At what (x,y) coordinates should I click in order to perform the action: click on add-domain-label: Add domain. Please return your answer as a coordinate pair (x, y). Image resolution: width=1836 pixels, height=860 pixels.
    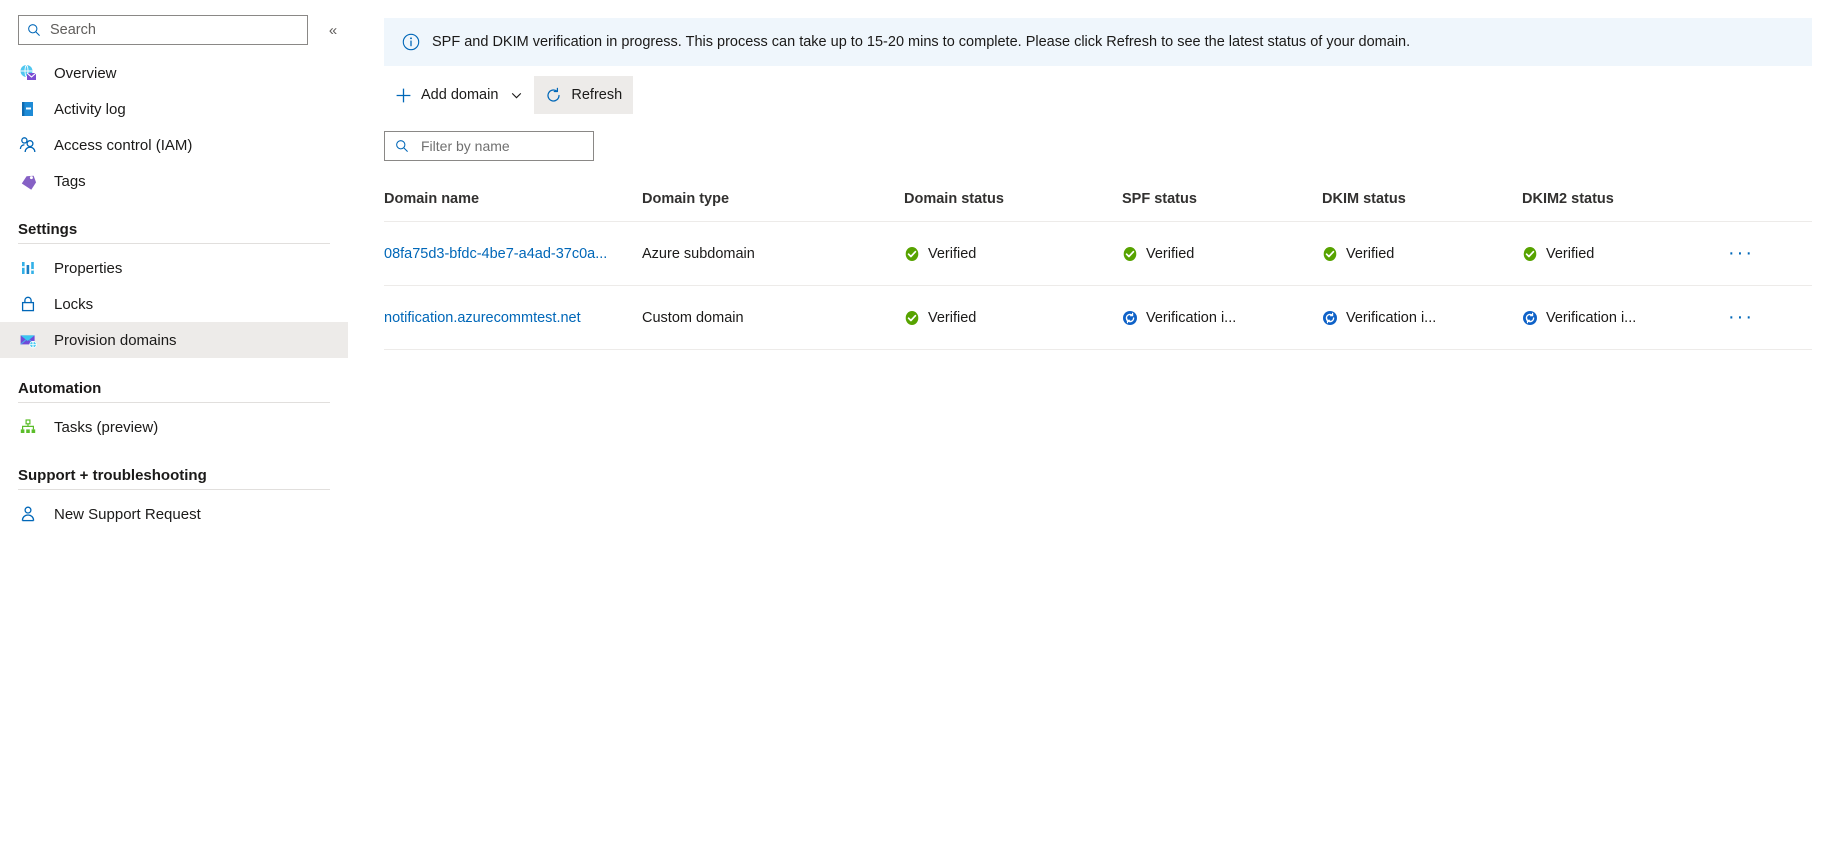
    Looking at the image, I should click on (460, 95).